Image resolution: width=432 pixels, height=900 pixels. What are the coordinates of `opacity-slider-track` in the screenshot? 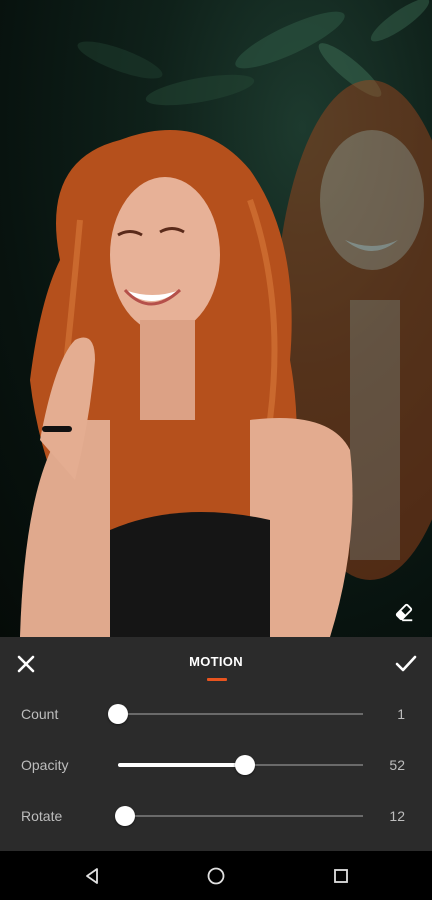 It's located at (240, 765).